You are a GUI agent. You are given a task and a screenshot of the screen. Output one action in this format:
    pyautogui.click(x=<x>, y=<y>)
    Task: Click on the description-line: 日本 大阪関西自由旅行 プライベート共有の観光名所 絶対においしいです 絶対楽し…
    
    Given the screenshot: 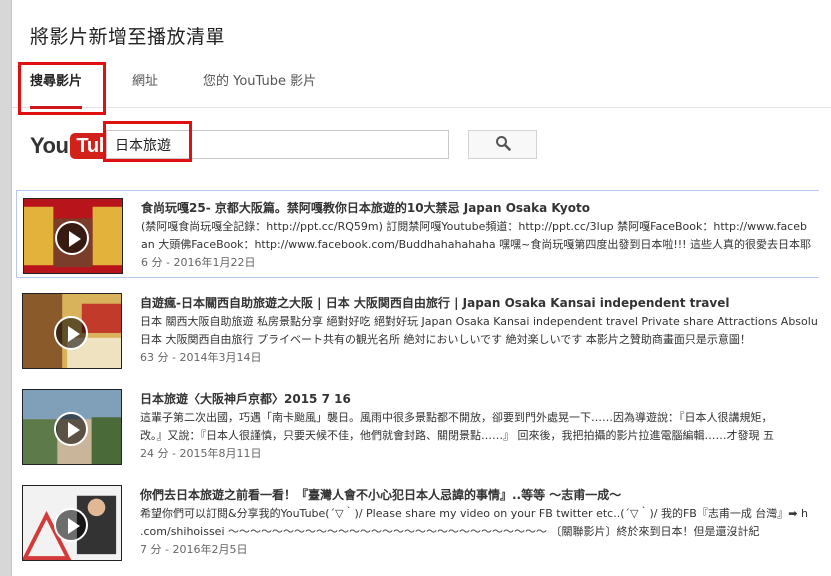 What is the action you would take?
    pyautogui.click(x=445, y=339)
    